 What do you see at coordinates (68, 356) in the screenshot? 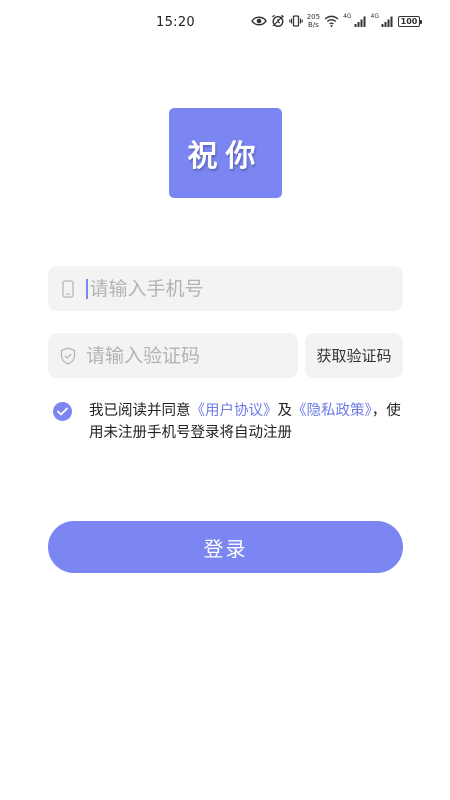
I see `shield-icon` at bounding box center [68, 356].